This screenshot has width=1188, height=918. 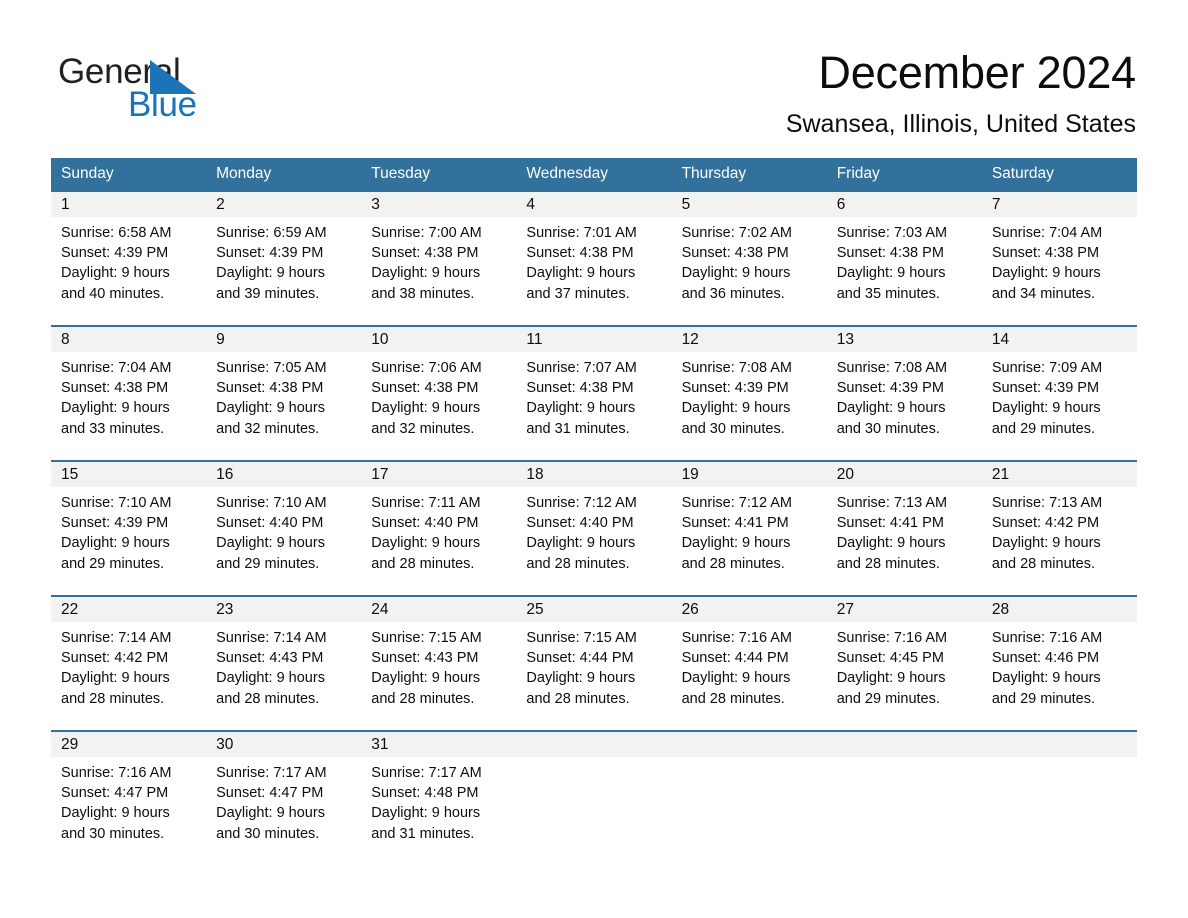 I want to click on day-number: 31, so click(x=380, y=744).